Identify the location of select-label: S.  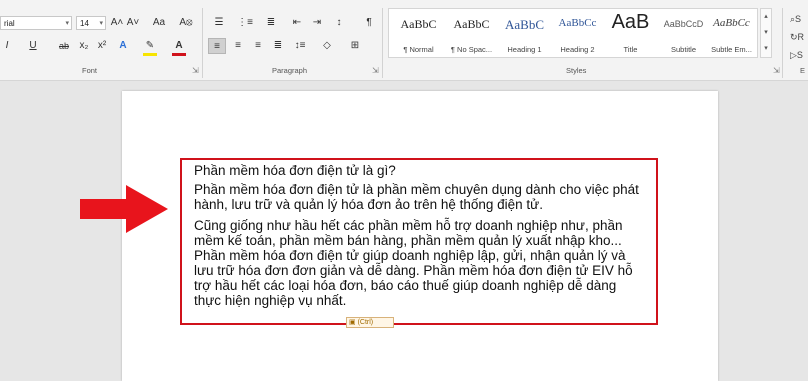
(799, 55).